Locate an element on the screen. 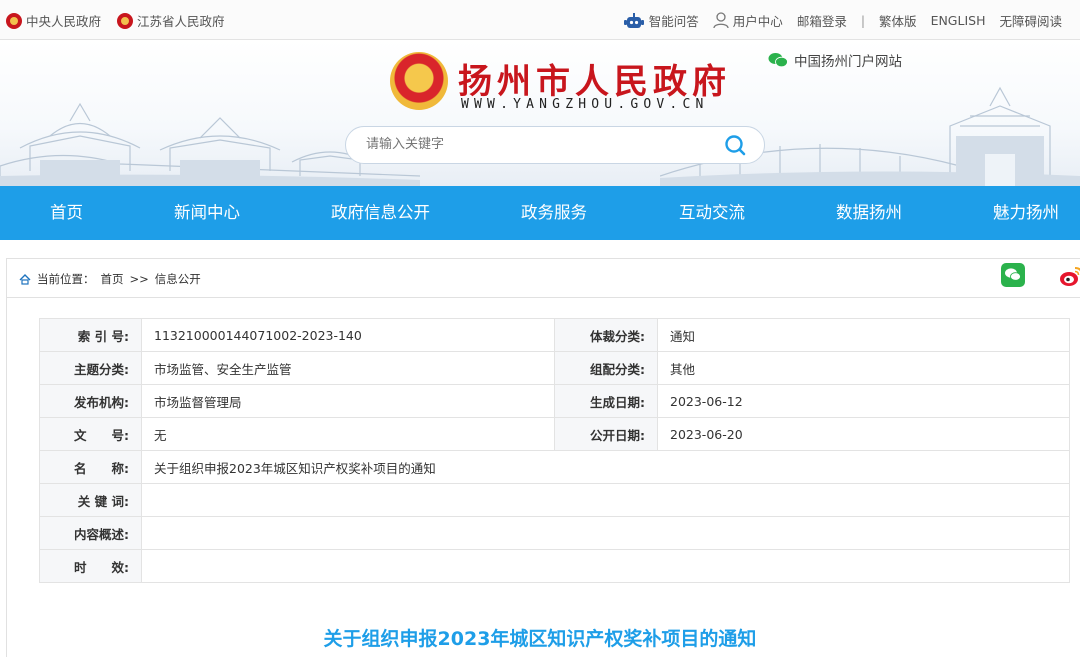  mail-login-link: 邮箱登录 is located at coordinates (822, 20).